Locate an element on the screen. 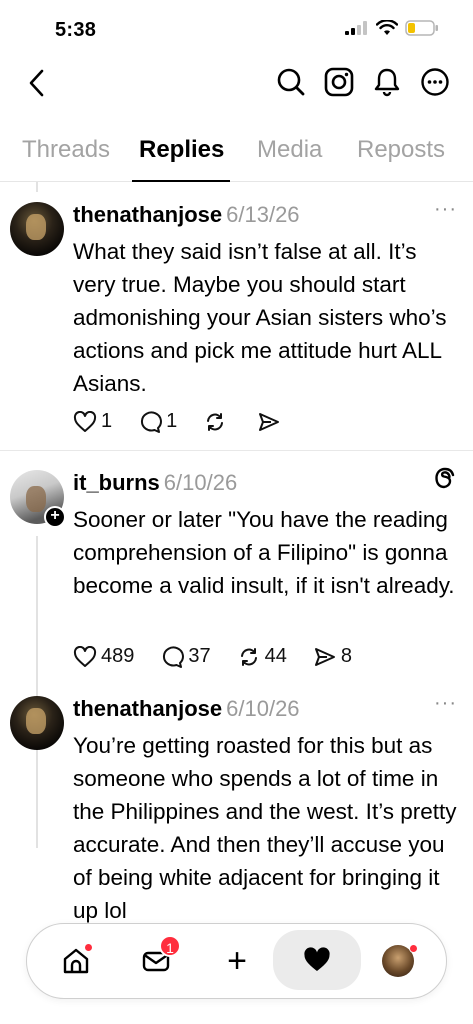  post-header: it_burns 6/10/26 is located at coordinates (155, 483).